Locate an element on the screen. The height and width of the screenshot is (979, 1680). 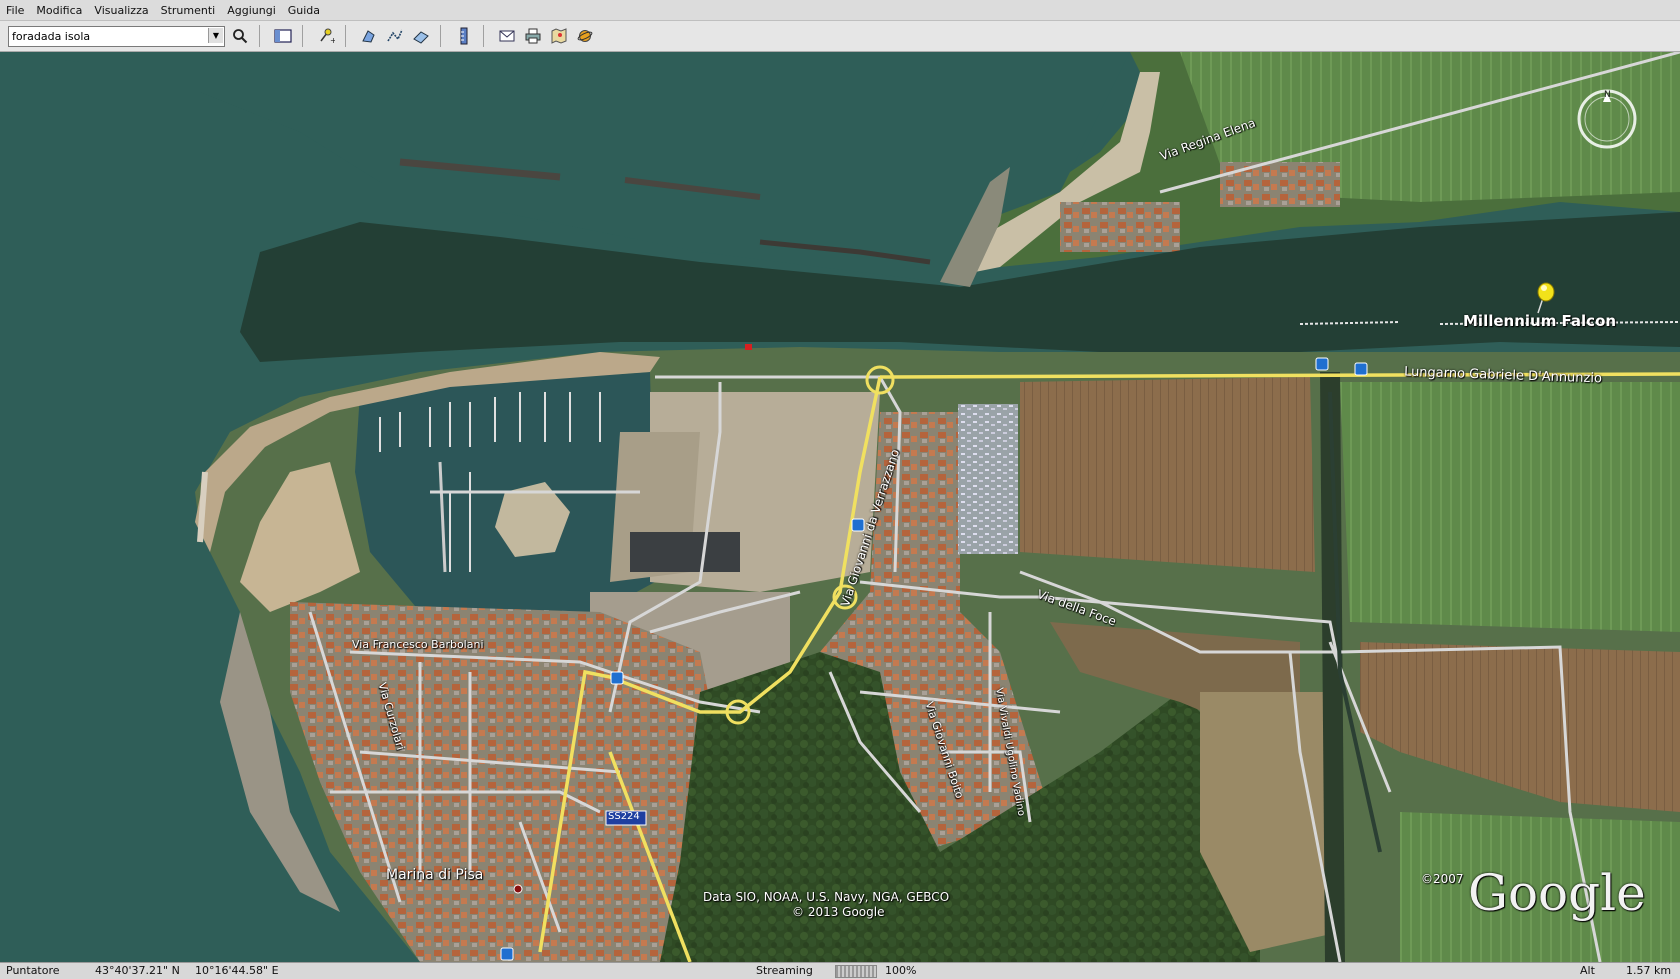
pointer-label: Puntatore is located at coordinates (33, 970).